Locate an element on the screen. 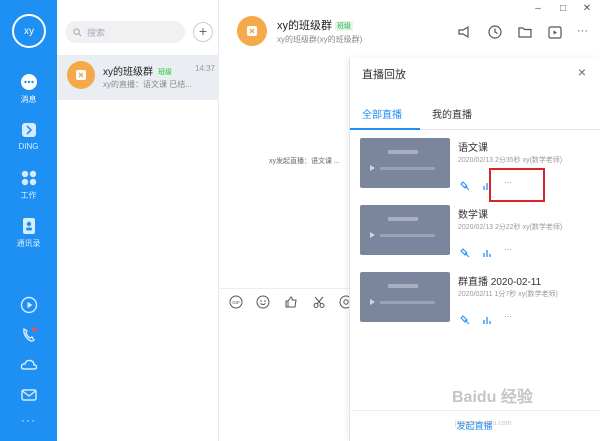  close-window-button: ✕ is located at coordinates (587, 8).